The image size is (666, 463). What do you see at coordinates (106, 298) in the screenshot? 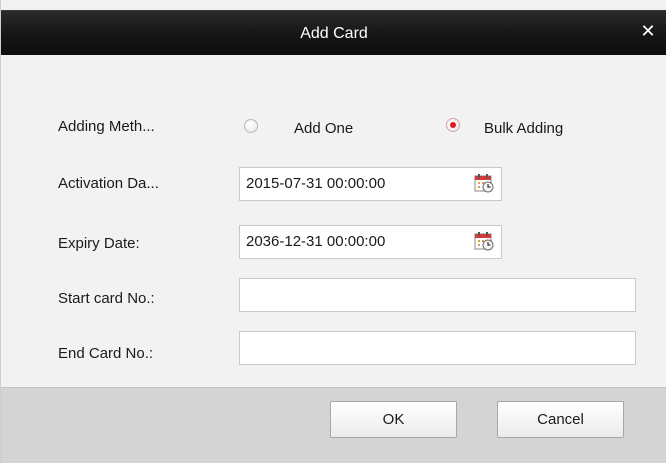
I see `start-card-label: Start card No.:` at bounding box center [106, 298].